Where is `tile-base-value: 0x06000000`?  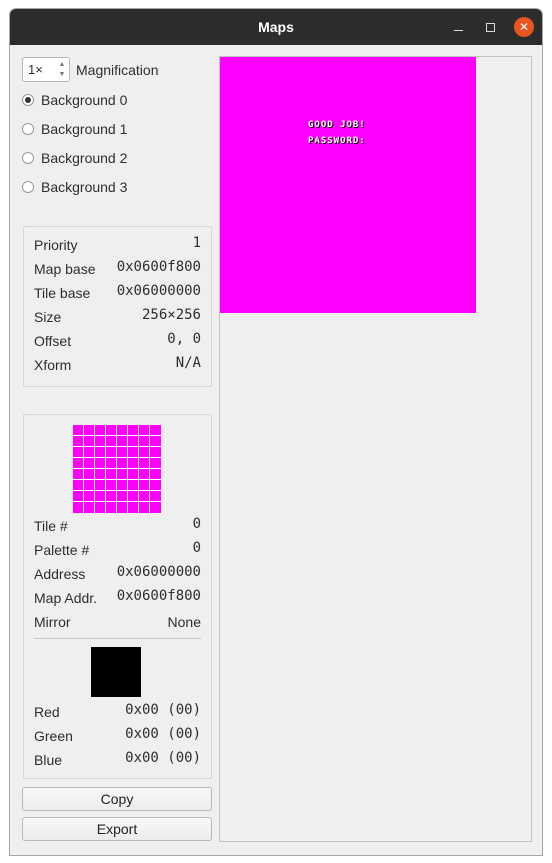
tile-base-value: 0x06000000 is located at coordinates (158, 291).